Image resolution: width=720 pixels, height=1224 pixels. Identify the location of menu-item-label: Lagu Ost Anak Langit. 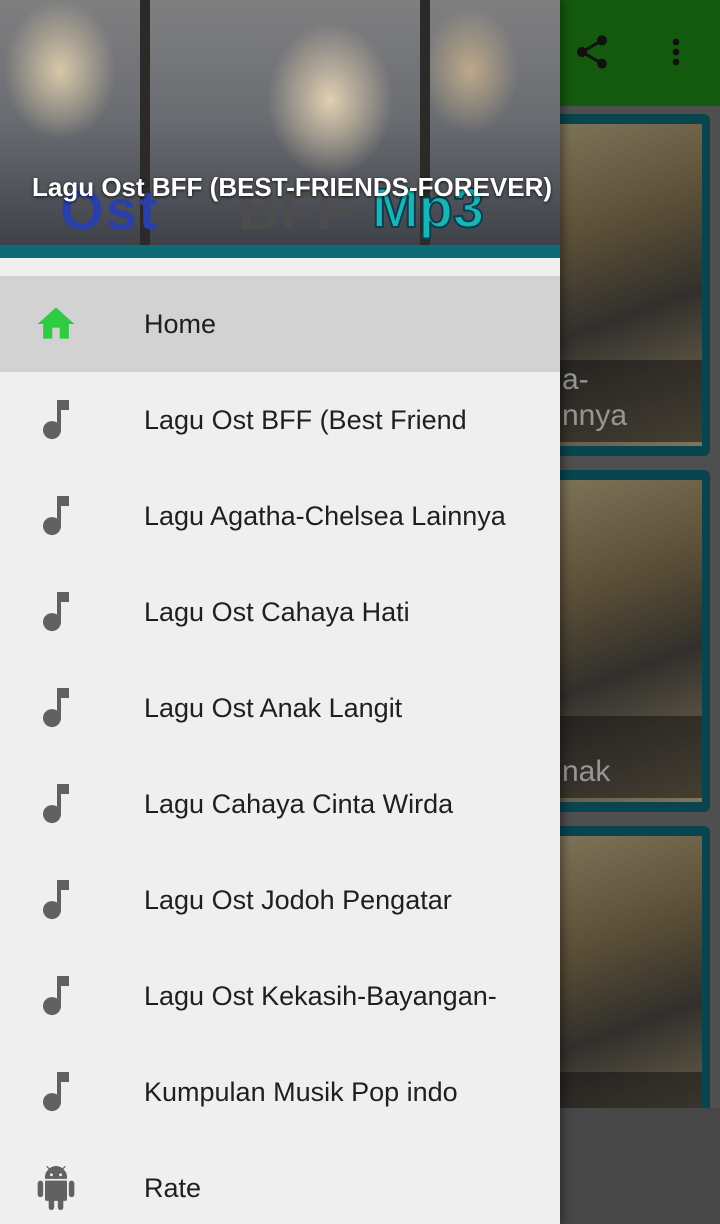
(273, 707).